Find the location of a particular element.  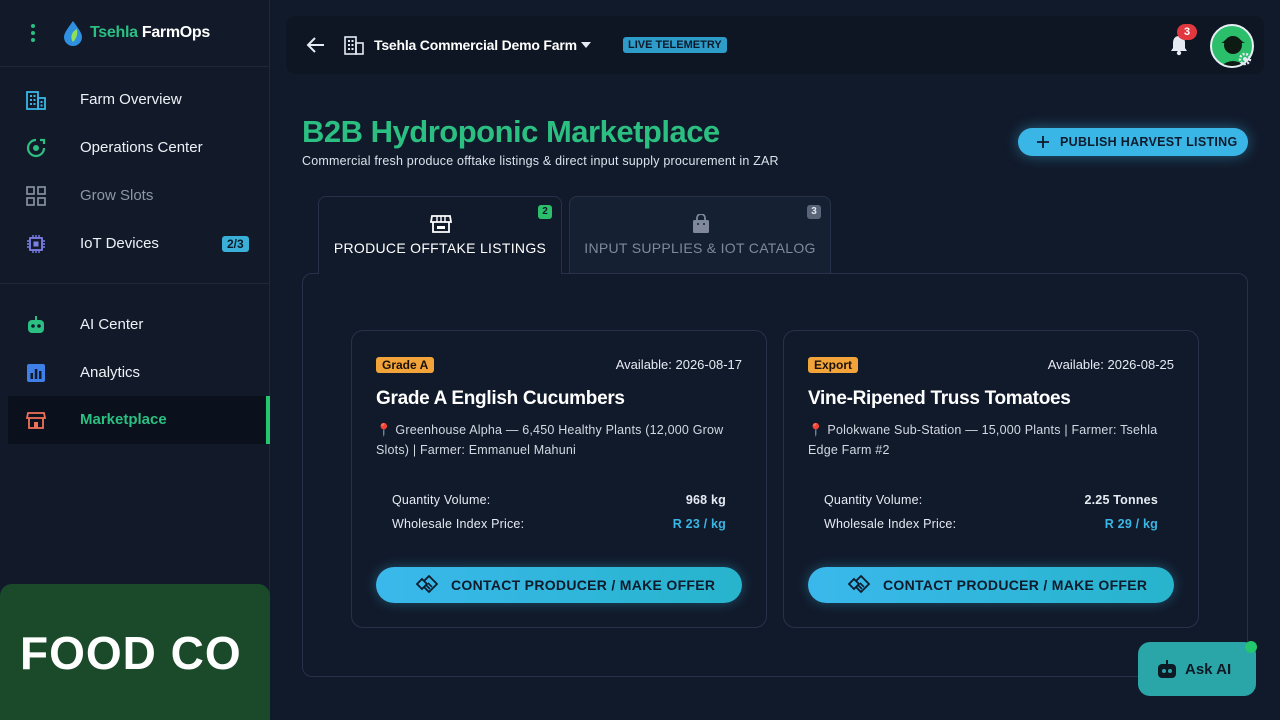

tab-input-supplies-iot-catalog: INPUT SUPPLIES & IOT CATALOG 3 is located at coordinates (700, 235).